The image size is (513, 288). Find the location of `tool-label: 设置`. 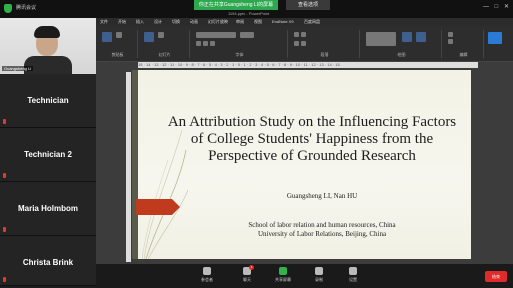

tool-label: 设置 is located at coordinates (353, 279).